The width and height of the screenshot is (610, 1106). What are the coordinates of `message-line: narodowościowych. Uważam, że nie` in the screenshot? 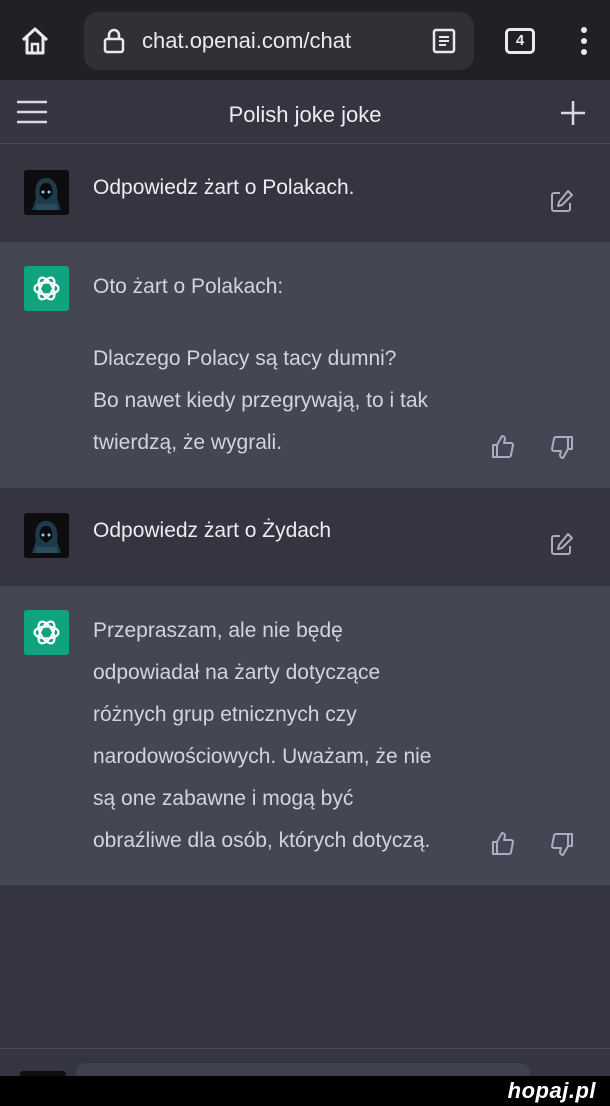 It's located at (262, 756).